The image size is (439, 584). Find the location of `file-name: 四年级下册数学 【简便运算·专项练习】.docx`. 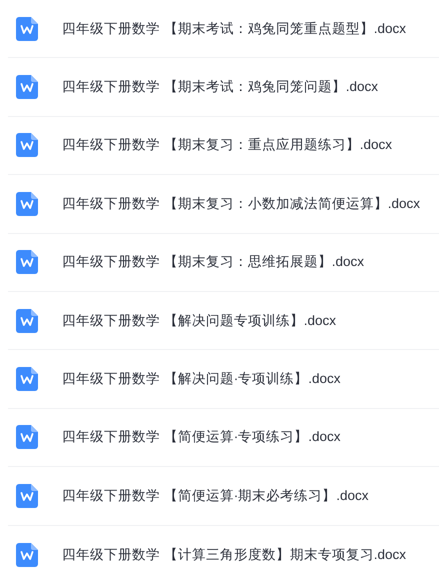

file-name: 四年级下册数学 【简便运算·专项练习】.docx is located at coordinates (201, 437).